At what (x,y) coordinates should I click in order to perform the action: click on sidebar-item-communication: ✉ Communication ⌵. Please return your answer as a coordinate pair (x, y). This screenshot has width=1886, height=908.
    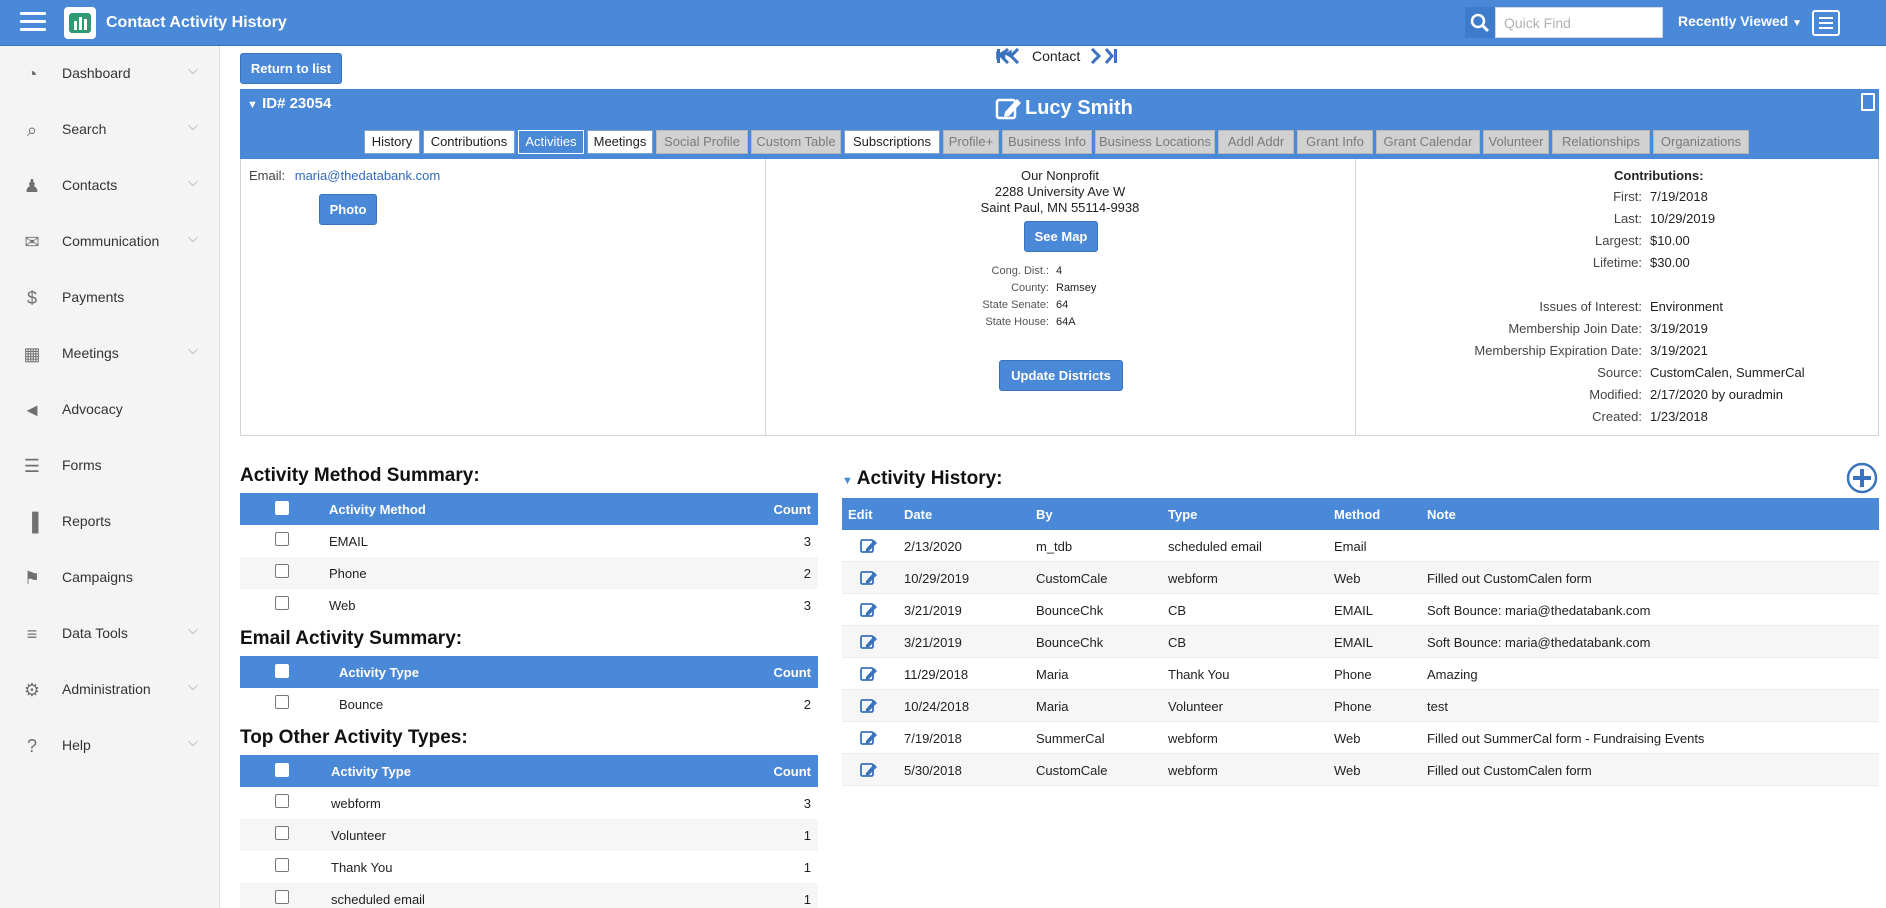
    Looking at the image, I should click on (110, 242).